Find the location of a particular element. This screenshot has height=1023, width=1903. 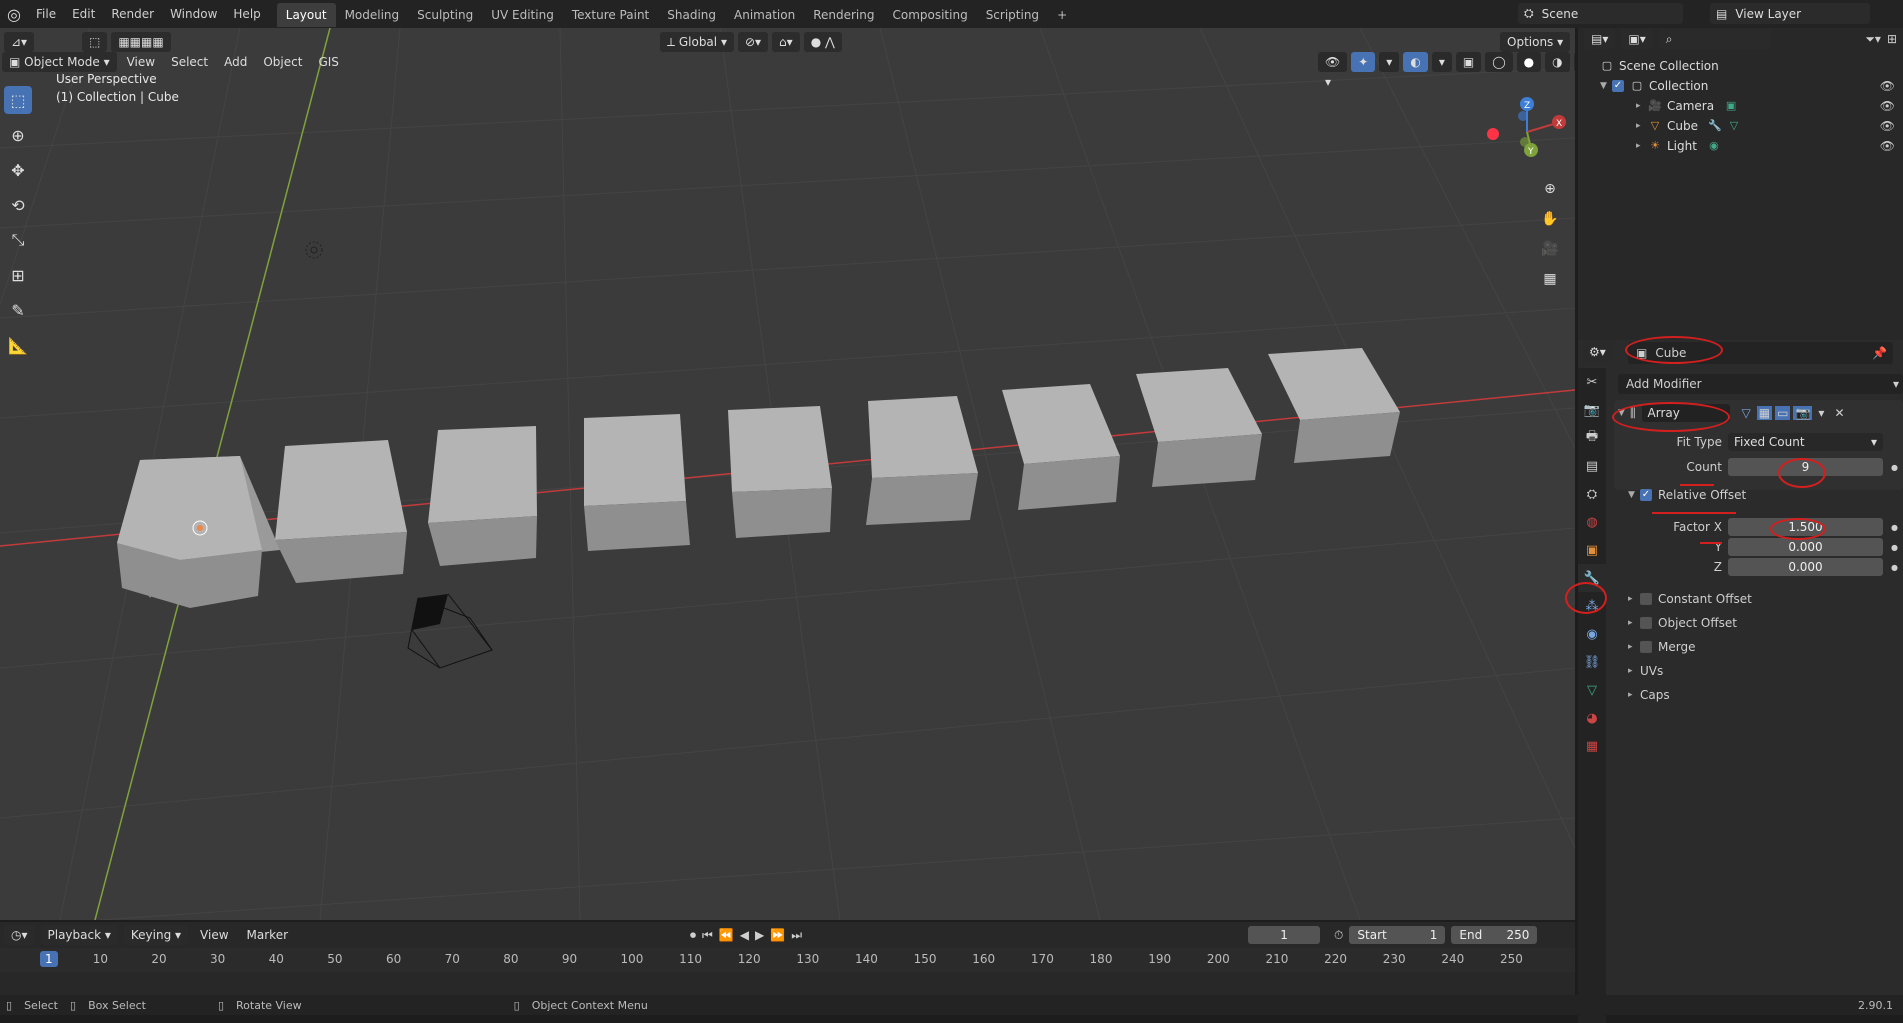

uvs-row: ▸ UVs is located at coordinates (1645, 671).